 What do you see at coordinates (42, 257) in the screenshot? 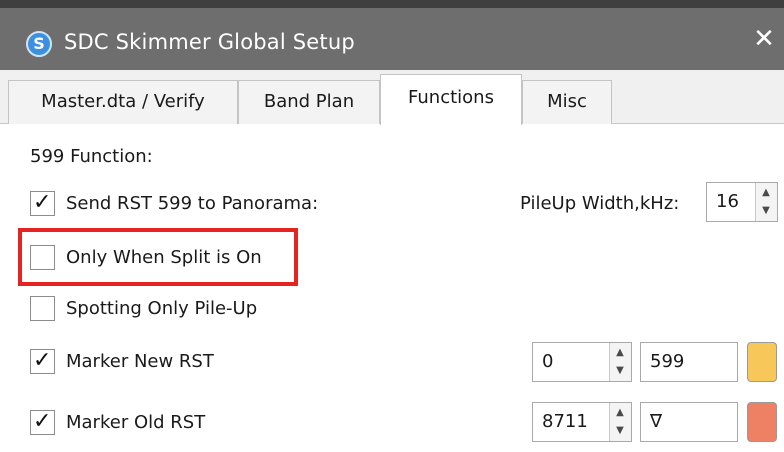
I see `only-when-split-checkbox` at bounding box center [42, 257].